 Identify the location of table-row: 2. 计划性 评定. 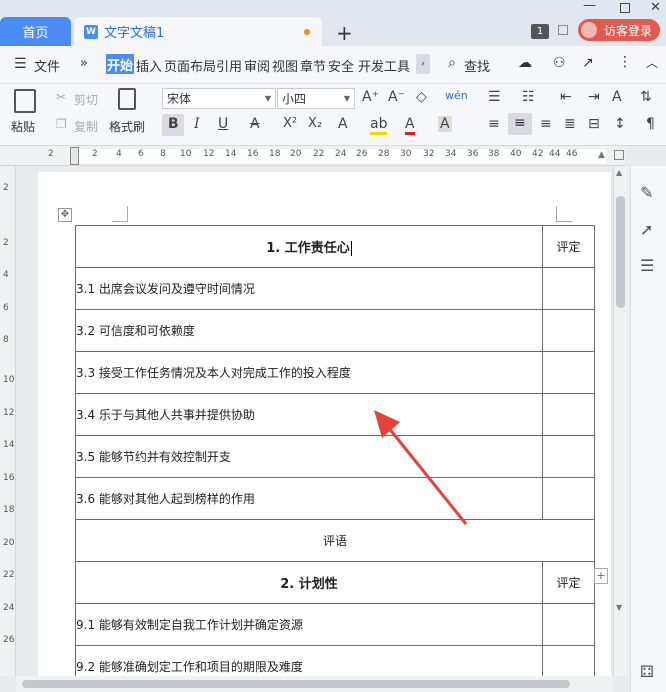
(335, 582).